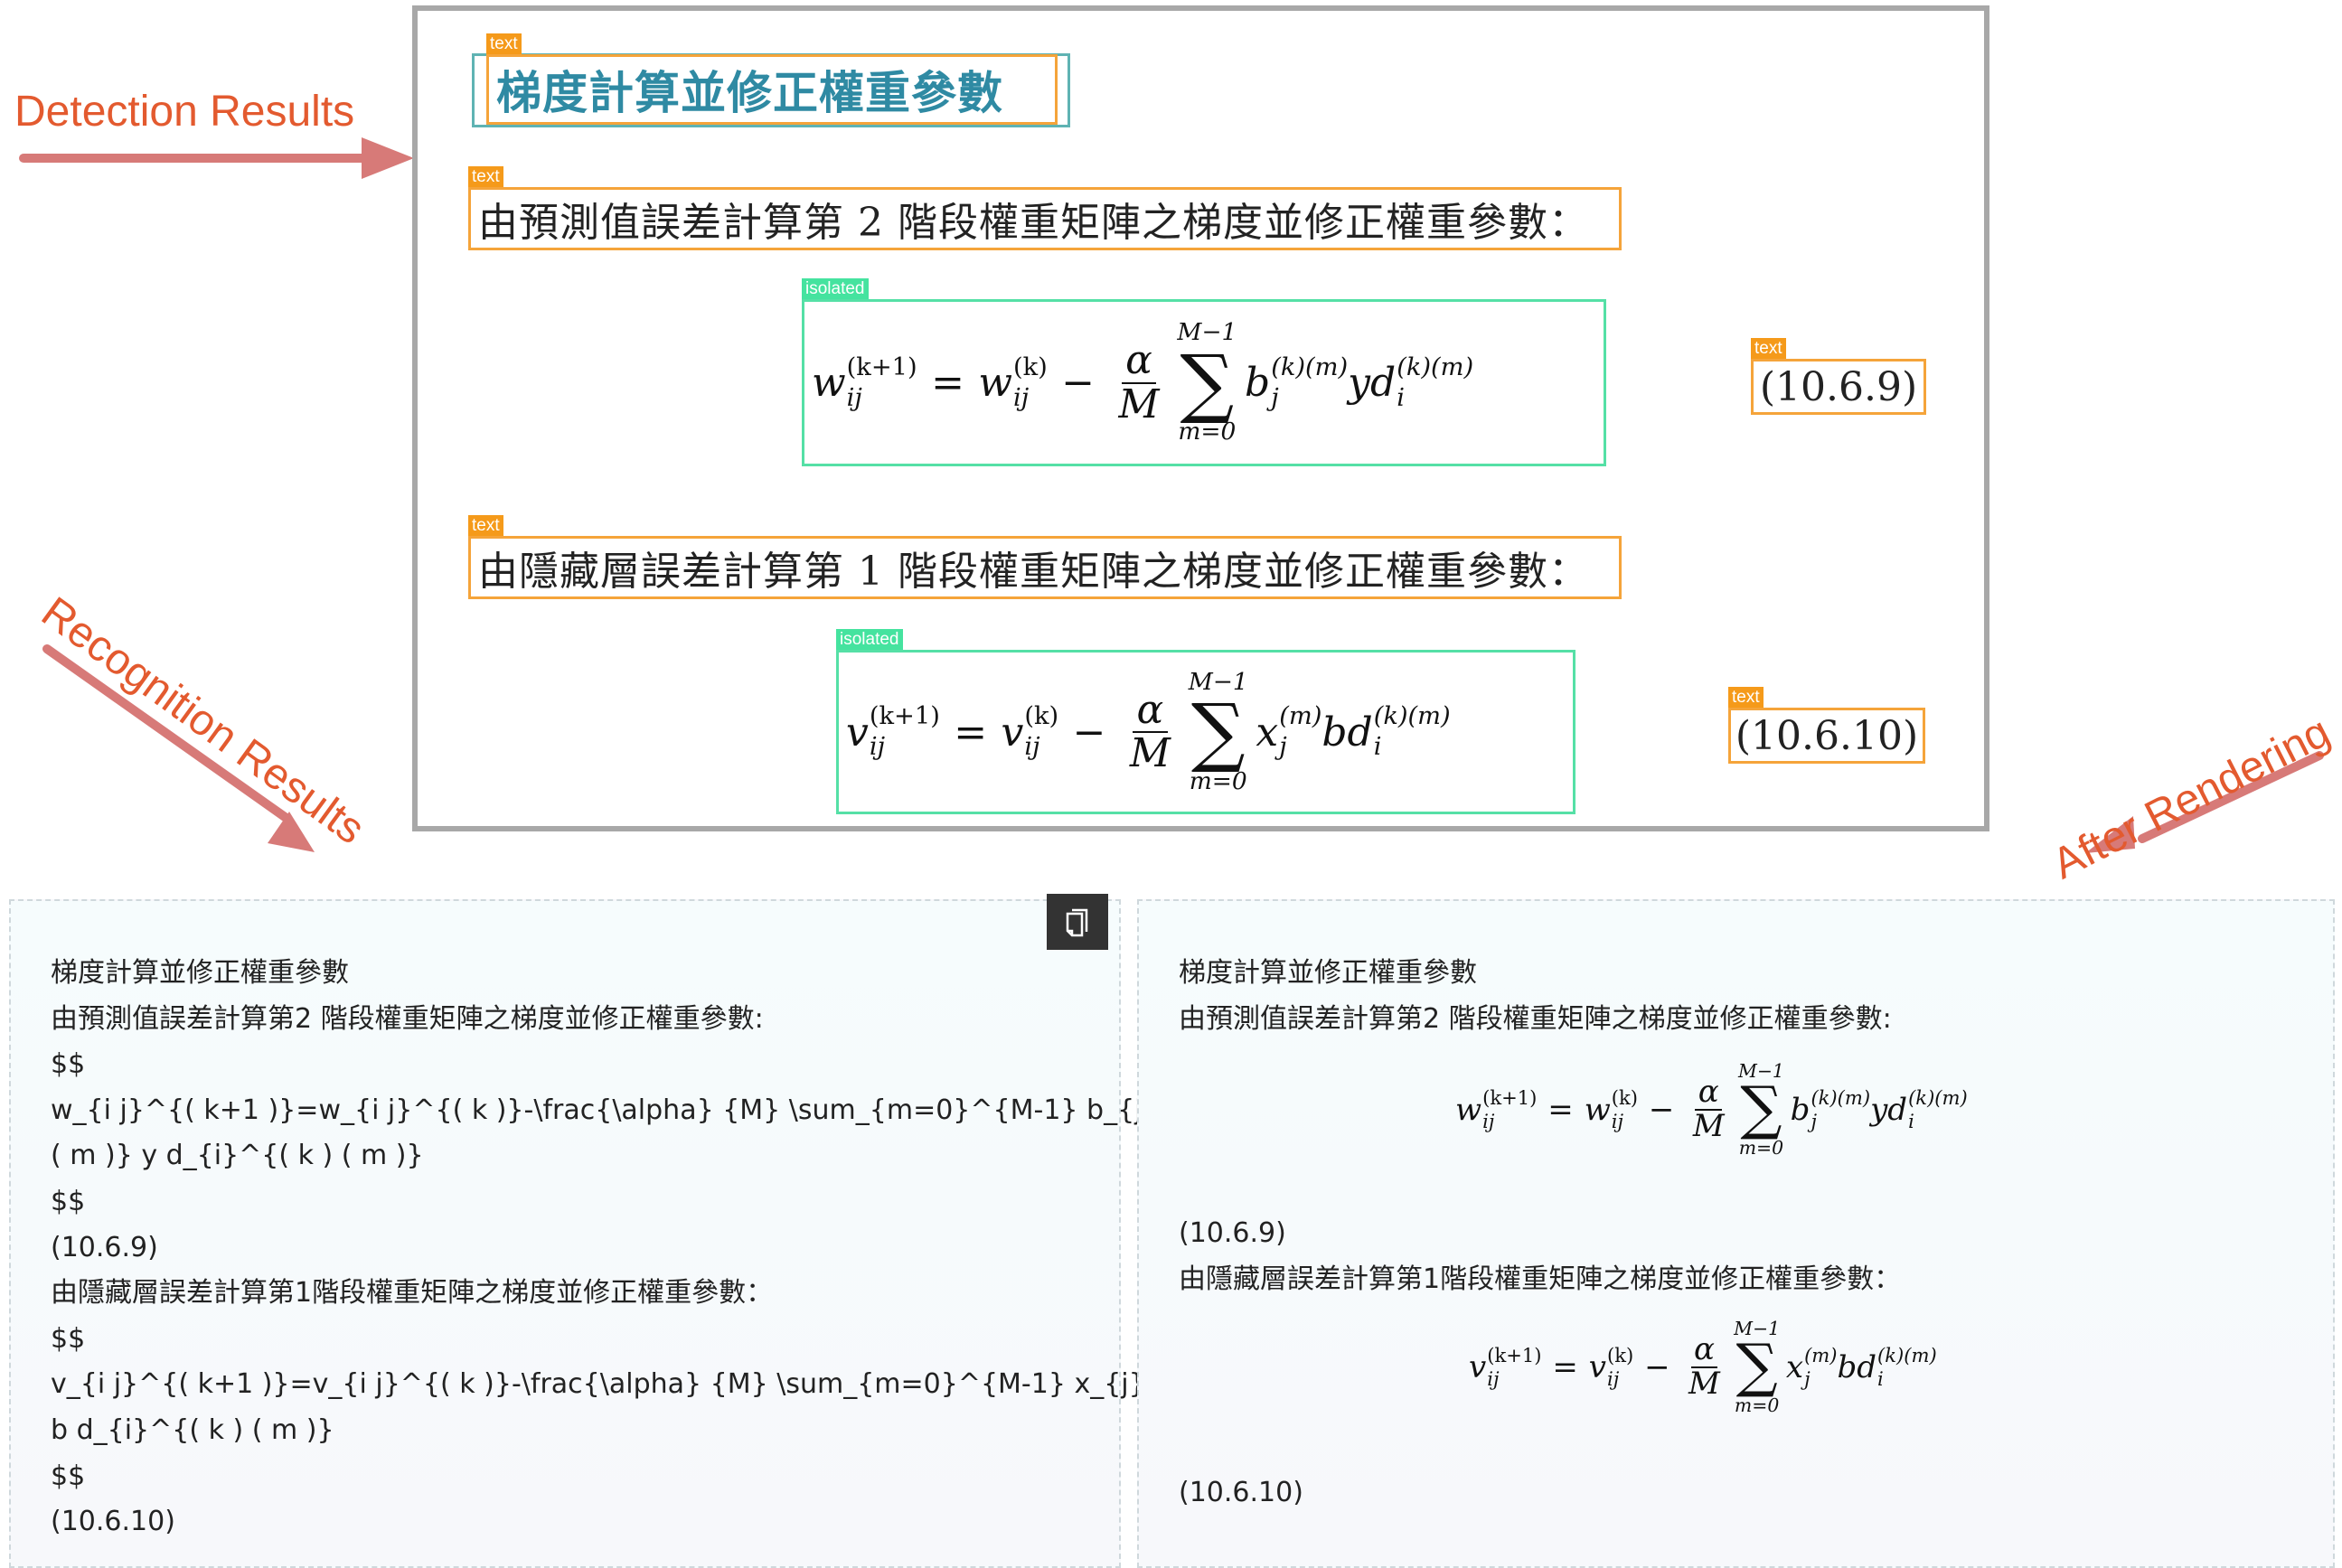  What do you see at coordinates (1597, 1109) in the screenshot?
I see `r1-rhs-var: w` at bounding box center [1597, 1109].